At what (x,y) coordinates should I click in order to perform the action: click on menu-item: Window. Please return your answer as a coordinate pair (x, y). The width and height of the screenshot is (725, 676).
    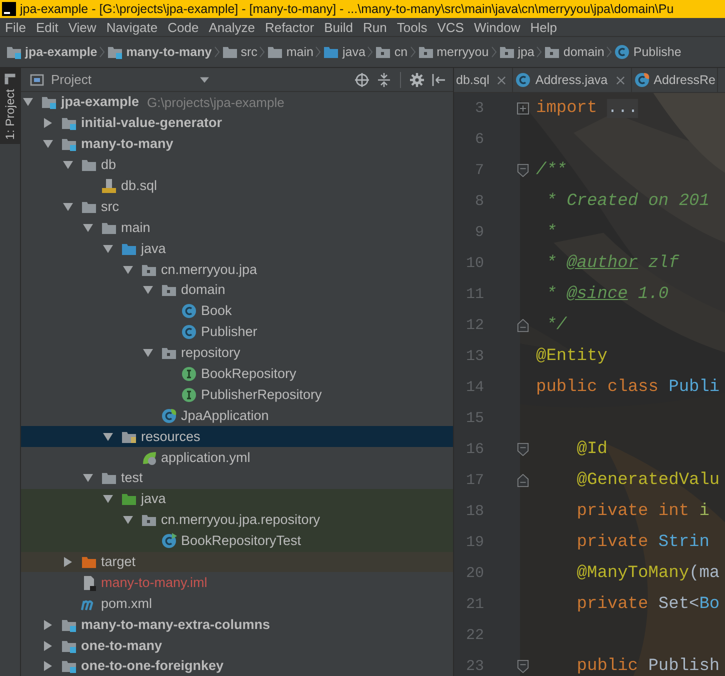
    Looking at the image, I should click on (497, 27).